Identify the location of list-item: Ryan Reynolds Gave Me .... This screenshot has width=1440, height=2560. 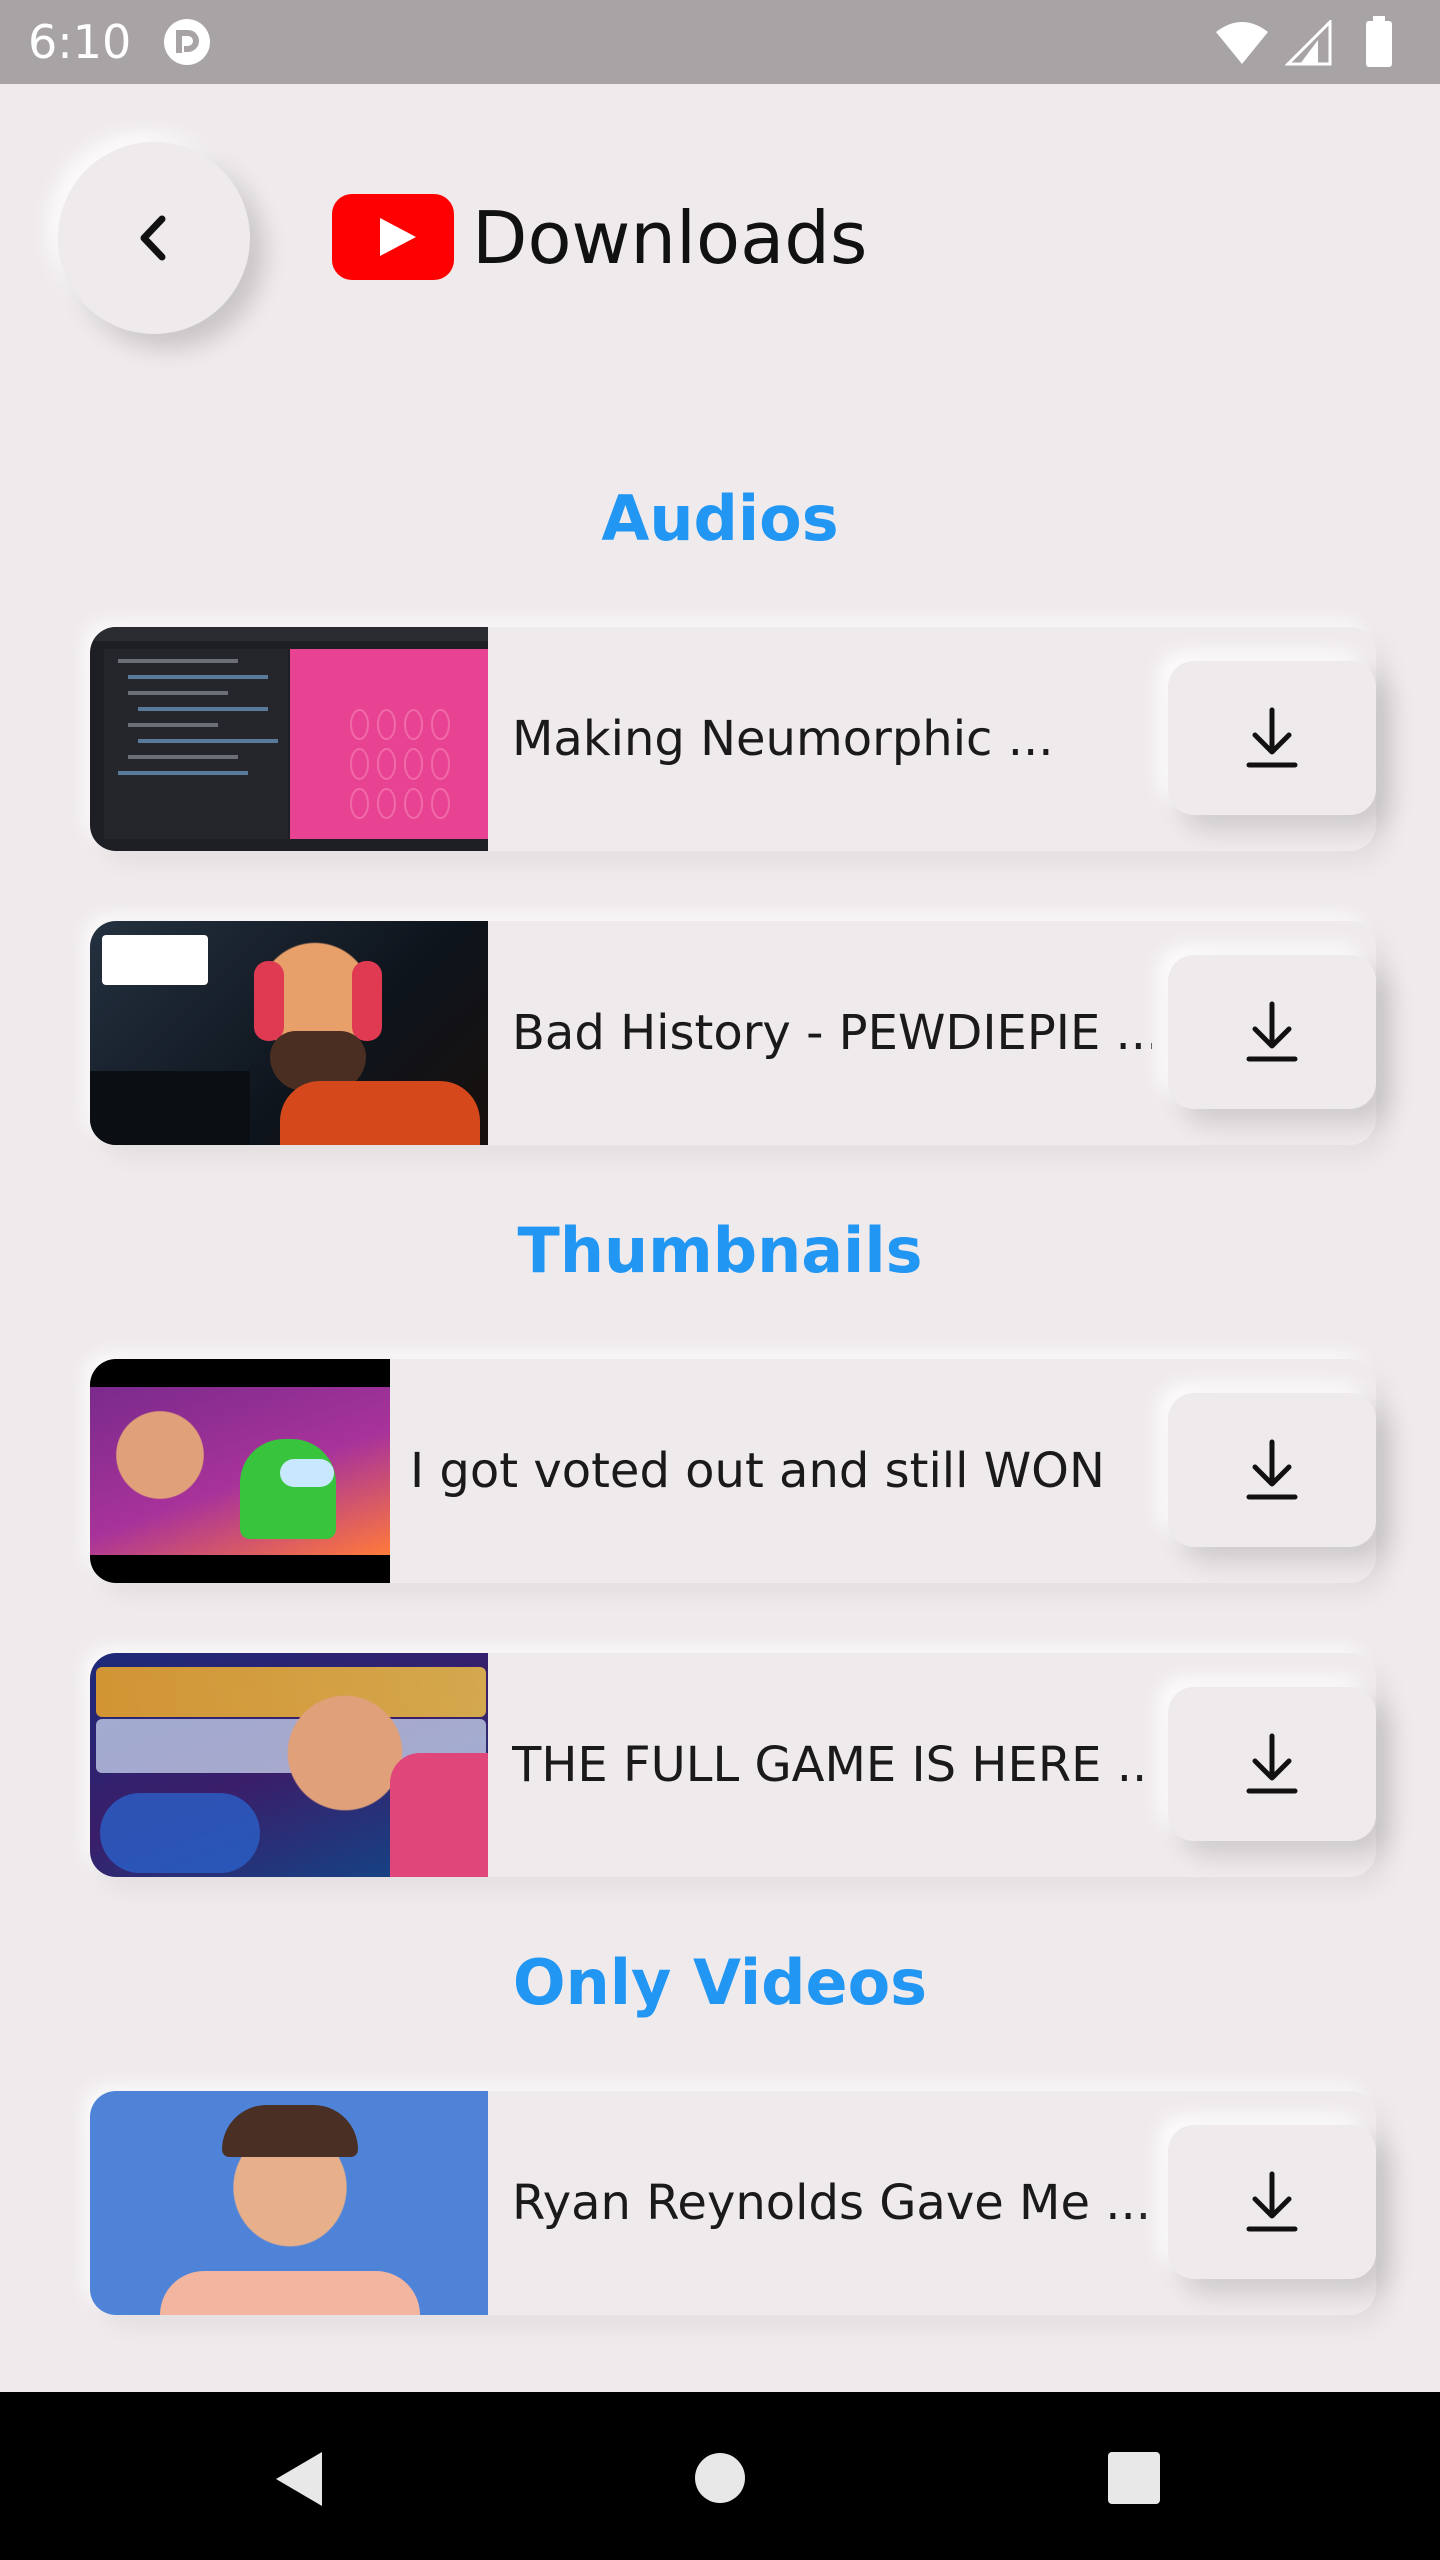
(733, 2203).